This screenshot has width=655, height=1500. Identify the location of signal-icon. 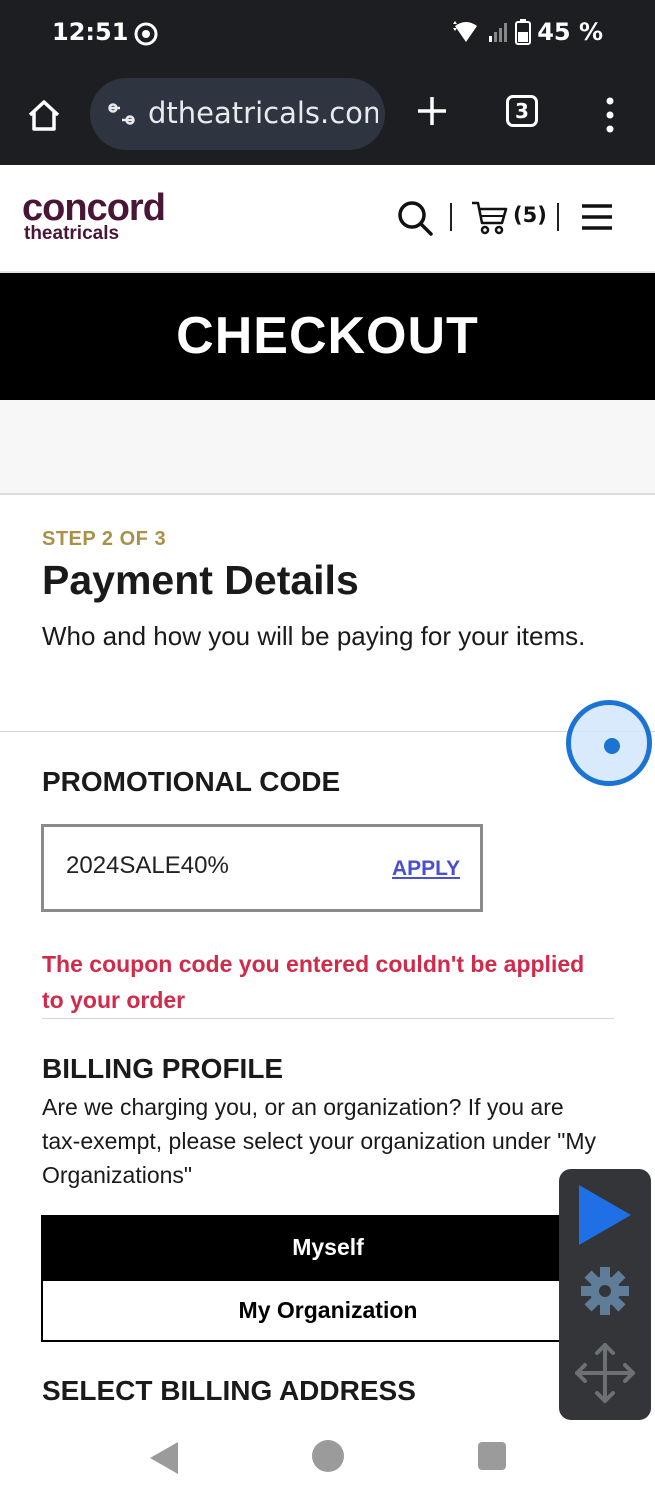
(498, 32).